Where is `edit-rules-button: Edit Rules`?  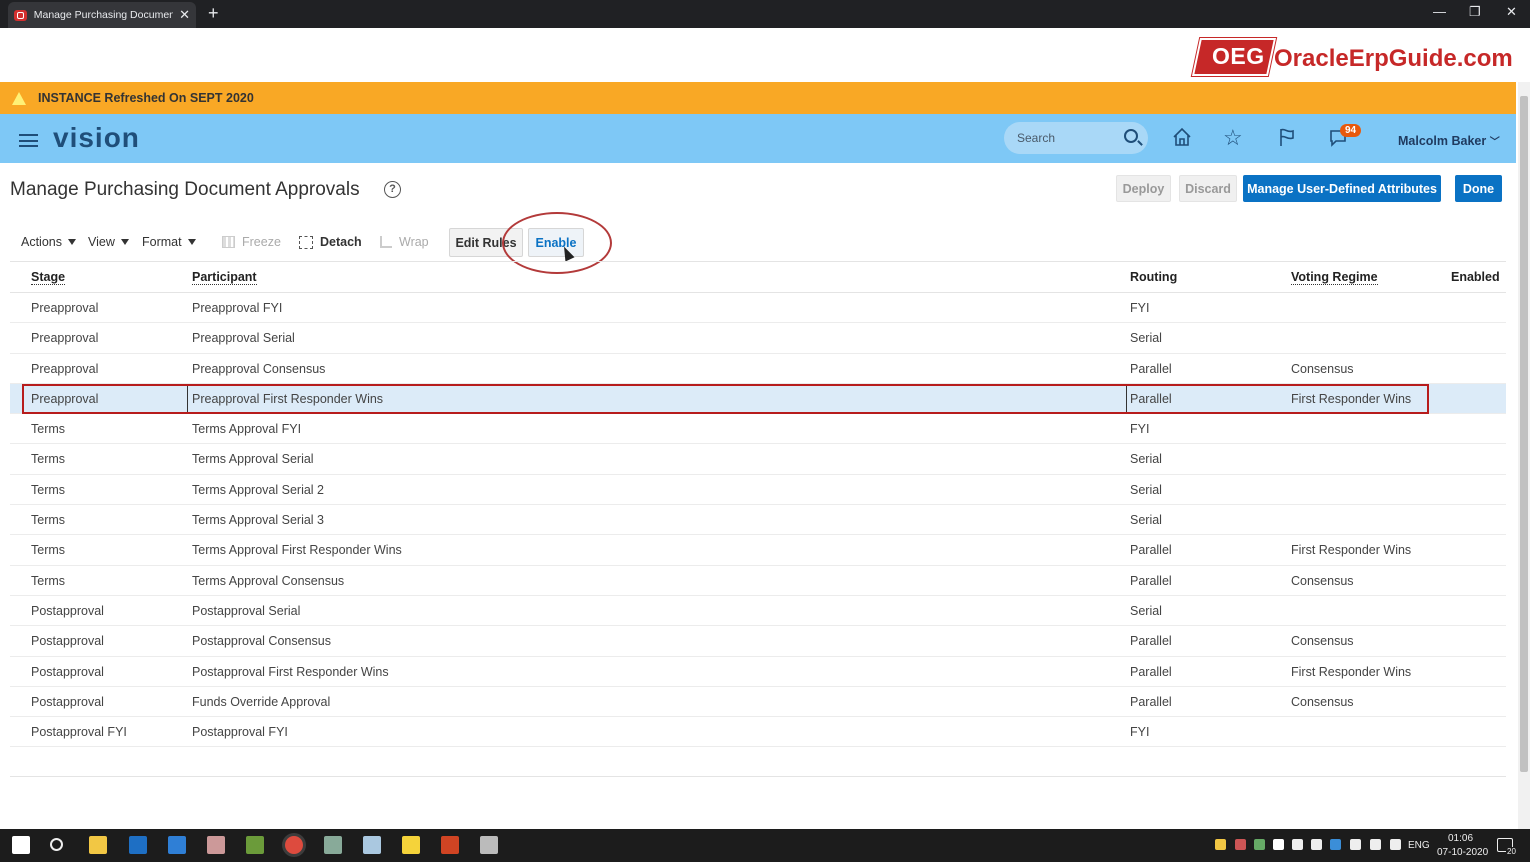 edit-rules-button: Edit Rules is located at coordinates (486, 242).